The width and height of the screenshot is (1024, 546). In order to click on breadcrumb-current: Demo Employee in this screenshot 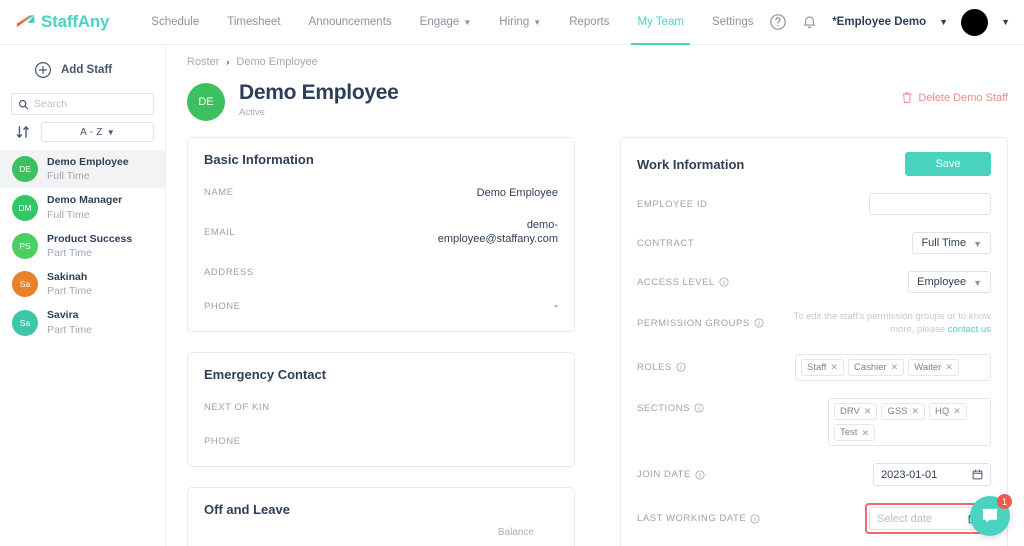, I will do `click(277, 62)`.